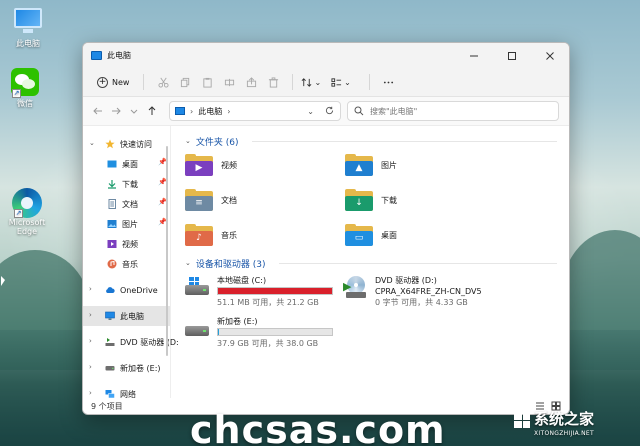 The image size is (640, 446). Describe the element at coordinates (242, 280) in the screenshot. I see `drive-name: 本地磁盘 (C:)` at that location.